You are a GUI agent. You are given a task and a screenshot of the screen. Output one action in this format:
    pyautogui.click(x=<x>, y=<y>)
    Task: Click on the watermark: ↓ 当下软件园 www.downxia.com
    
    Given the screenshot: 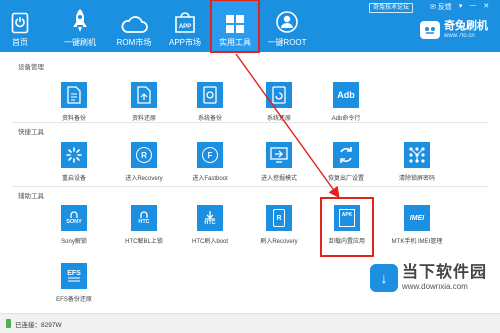 What is the action you would take?
    pyautogui.click(x=428, y=278)
    